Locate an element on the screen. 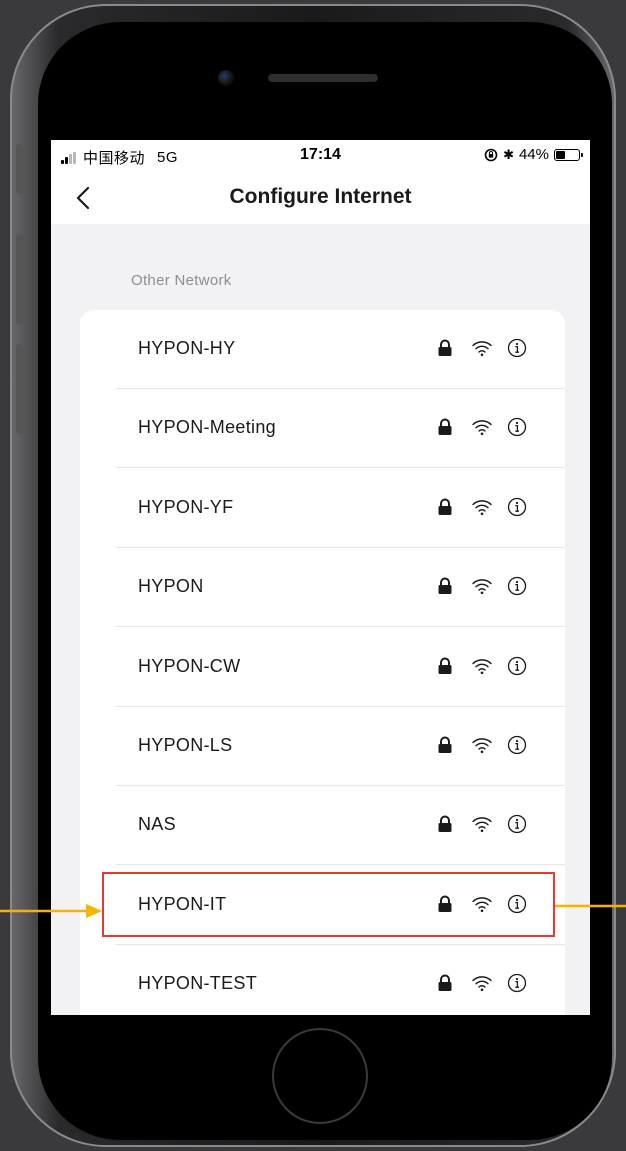 The height and width of the screenshot is (1151, 626). network-row: HYPON-CW is located at coordinates (322, 667).